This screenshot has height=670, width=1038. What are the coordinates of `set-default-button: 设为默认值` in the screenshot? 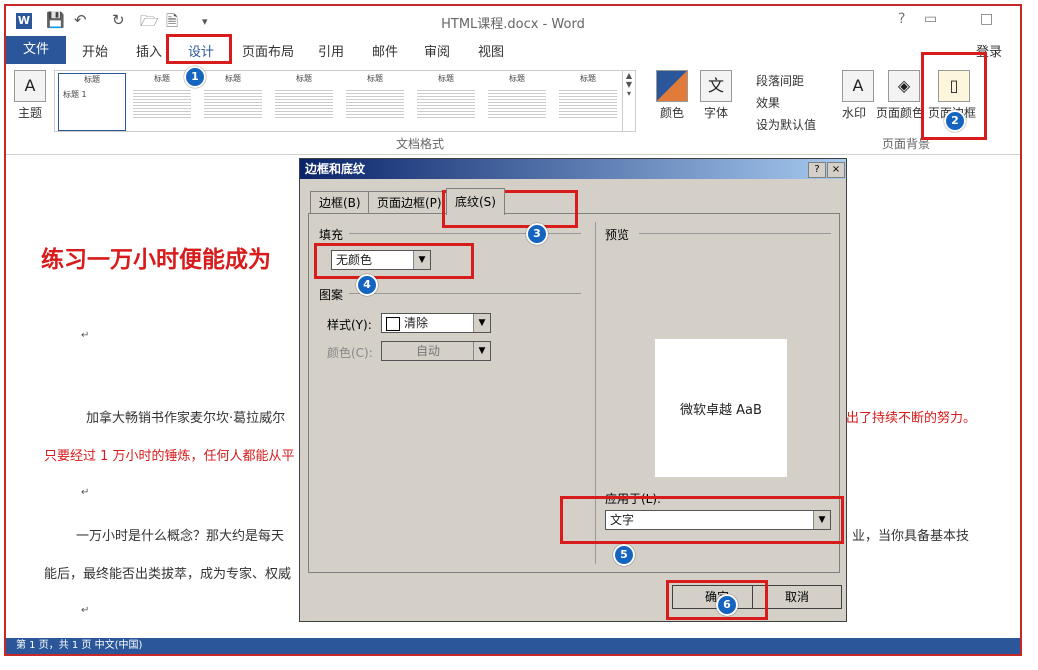 It's located at (786, 124).